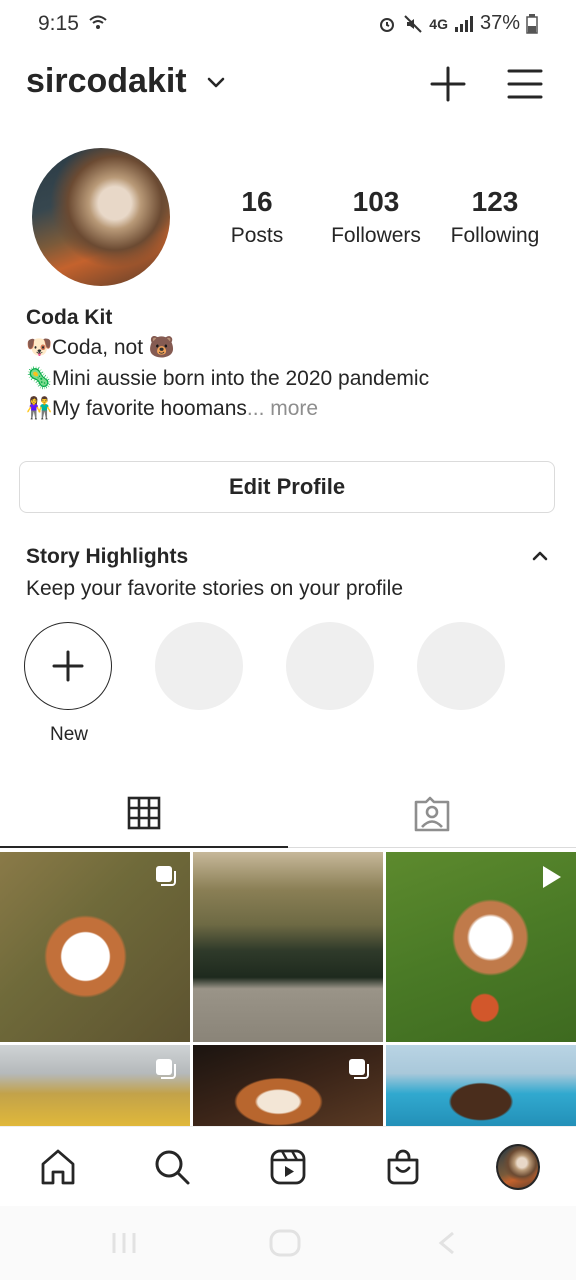 The image size is (576, 1280). Describe the element at coordinates (447, 1243) in the screenshot. I see `back-icon` at that location.